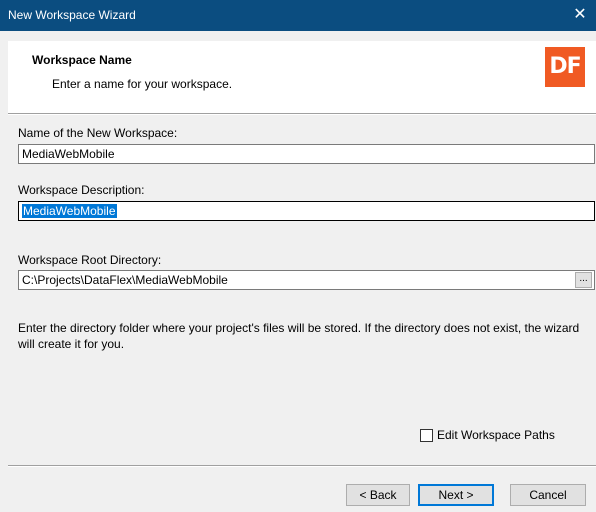 This screenshot has height=512, width=596. Describe the element at coordinates (378, 495) in the screenshot. I see `back-button: < Back` at that location.